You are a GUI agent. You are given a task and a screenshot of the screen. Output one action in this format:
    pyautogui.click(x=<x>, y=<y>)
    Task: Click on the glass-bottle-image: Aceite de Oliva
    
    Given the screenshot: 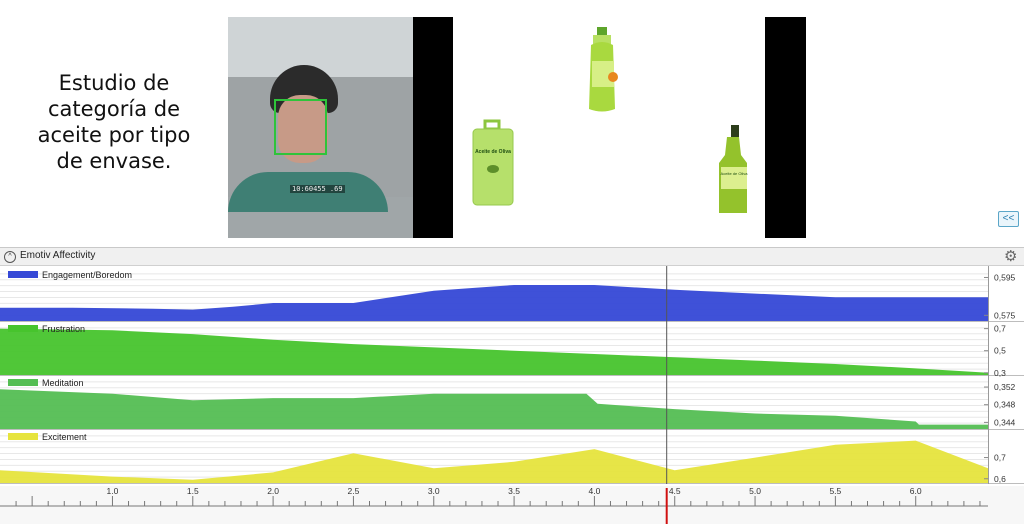 What is the action you would take?
    pyautogui.click(x=733, y=169)
    